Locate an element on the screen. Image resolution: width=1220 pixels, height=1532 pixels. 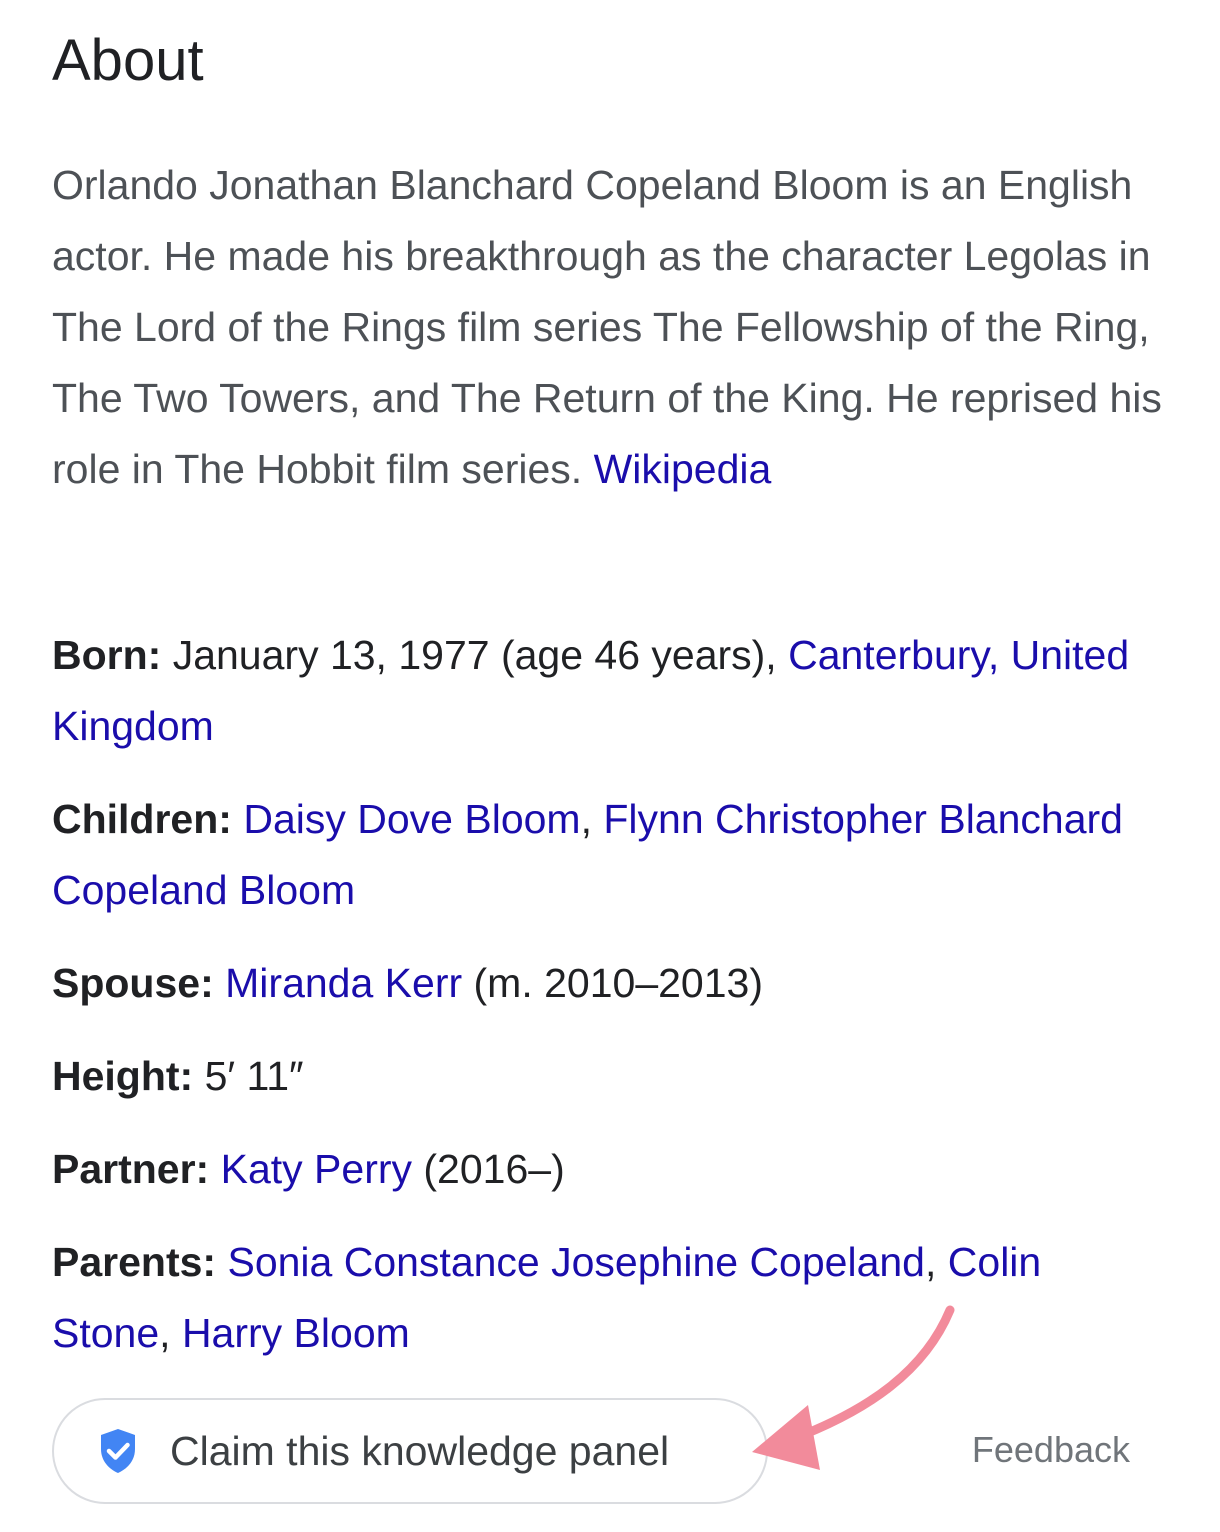
fact-label: Height: is located at coordinates (123, 1076).